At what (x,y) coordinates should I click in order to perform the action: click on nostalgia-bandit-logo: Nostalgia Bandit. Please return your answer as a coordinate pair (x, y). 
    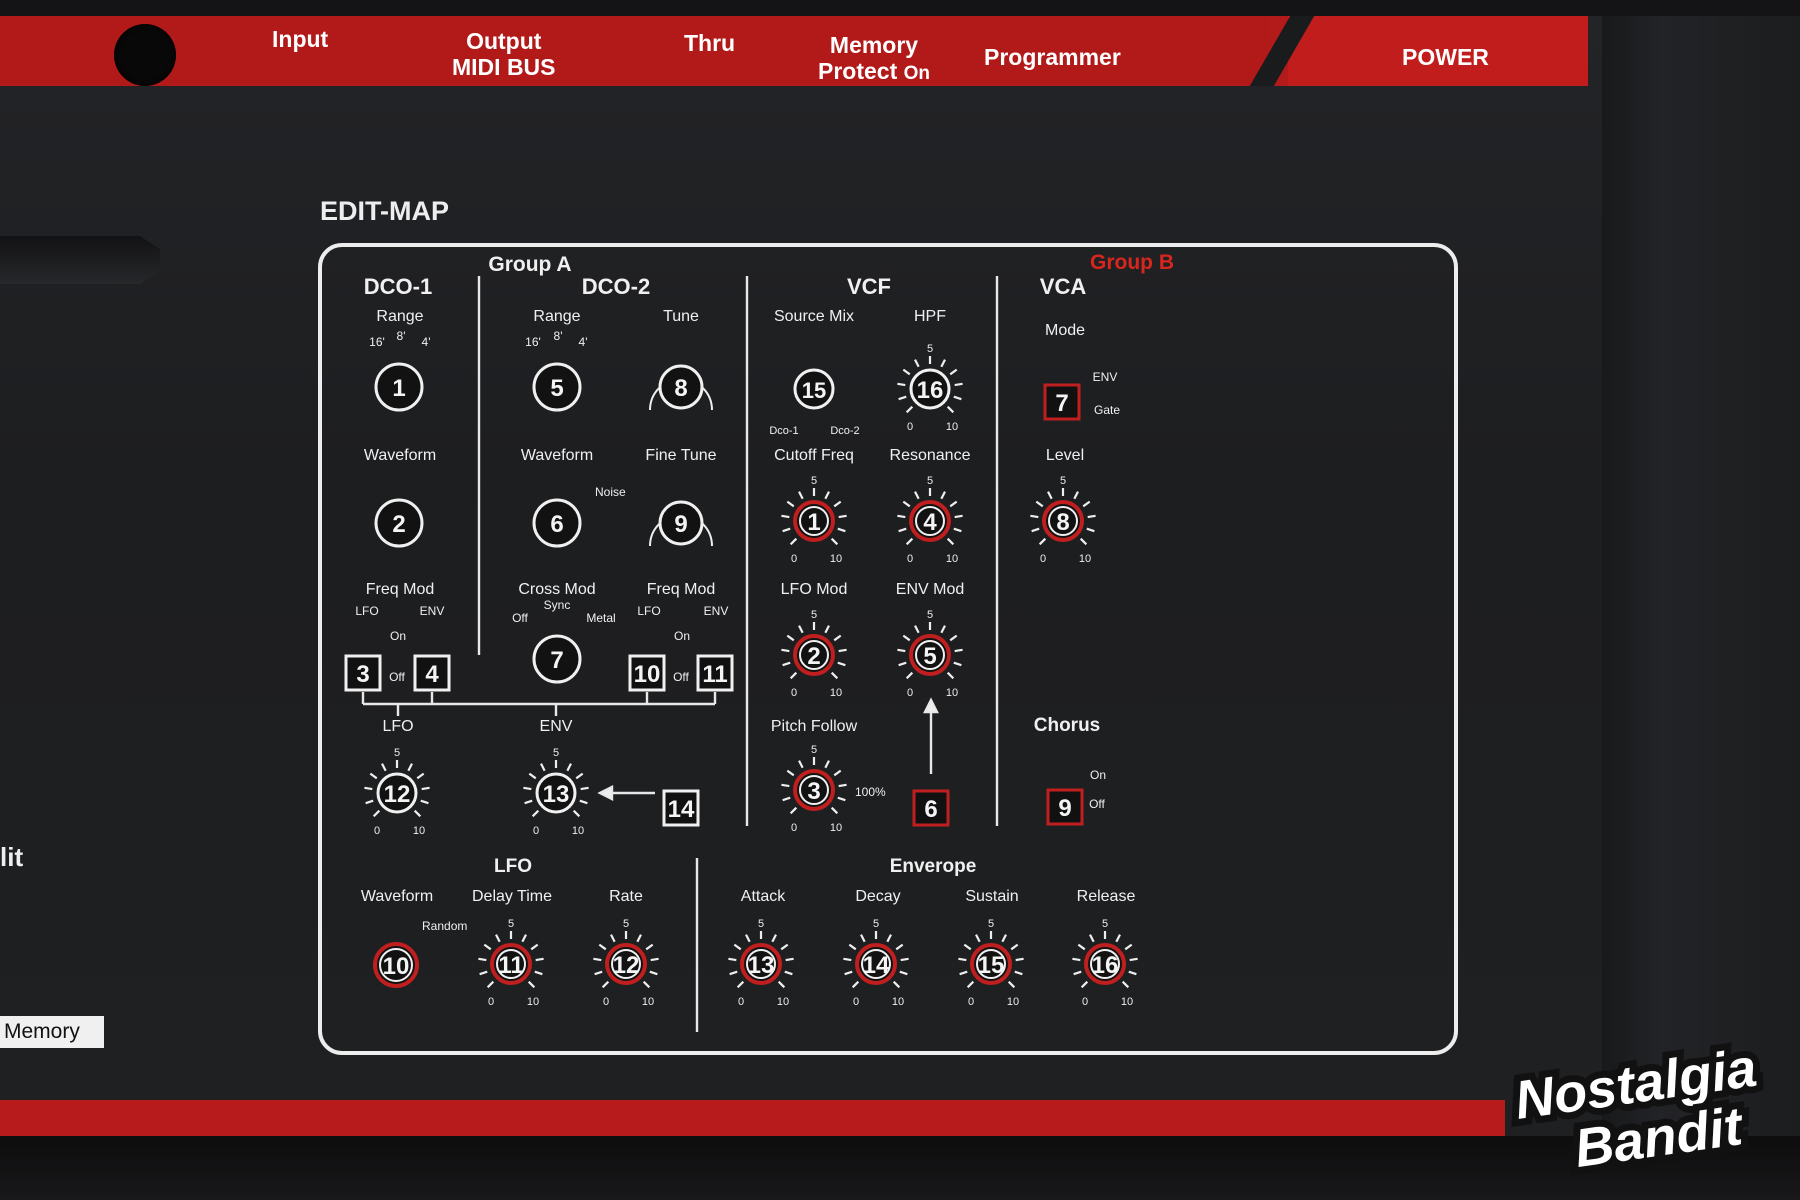
    Looking at the image, I should click on (1635, 1113).